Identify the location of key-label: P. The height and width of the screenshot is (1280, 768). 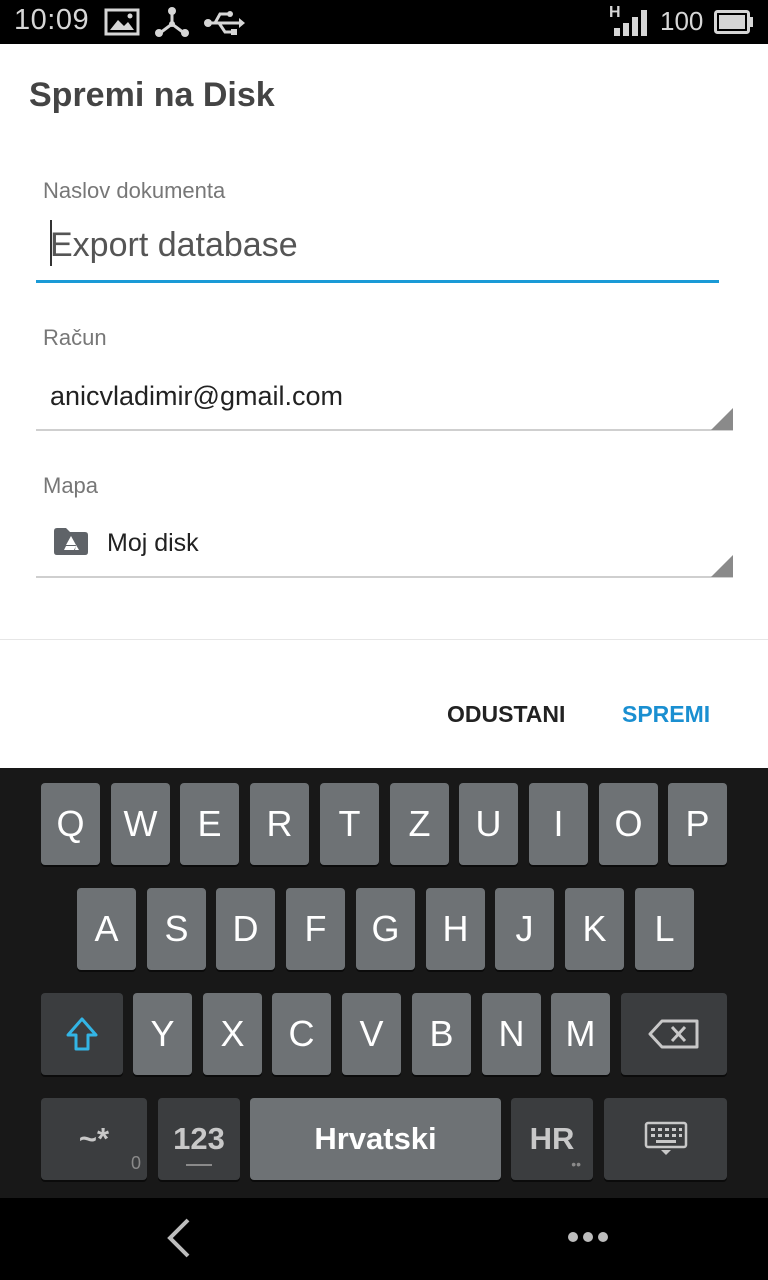
(697, 823).